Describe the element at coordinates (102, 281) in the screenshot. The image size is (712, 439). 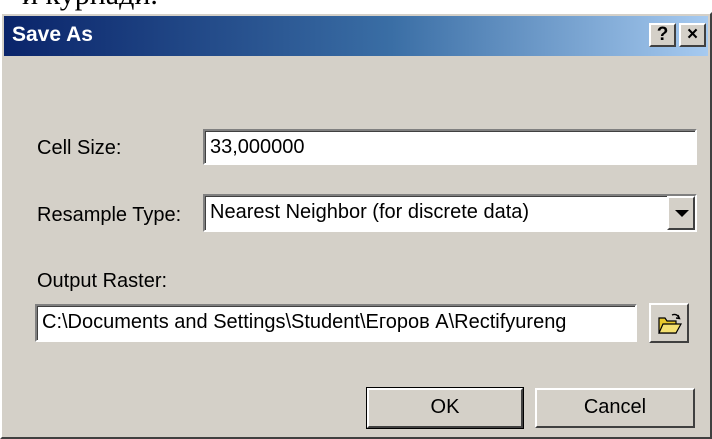
I see `output-raster-label: Output Raster:` at that location.